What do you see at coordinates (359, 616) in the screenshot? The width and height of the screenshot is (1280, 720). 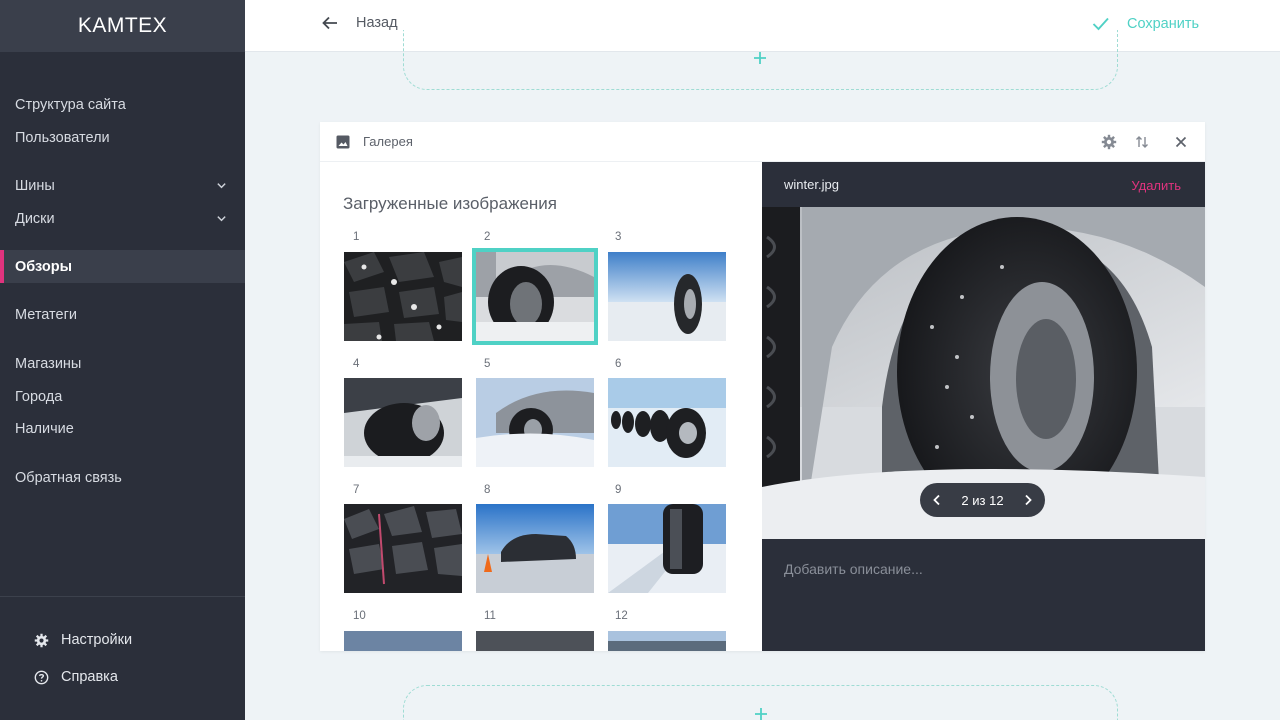 I see `thumbnail-number: 10` at bounding box center [359, 616].